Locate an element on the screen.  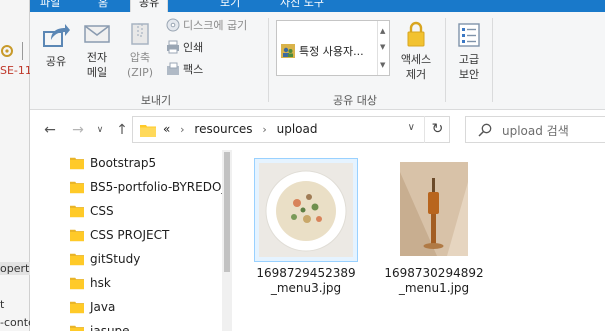
nav-pane-scrollbar is located at coordinates (227, 240).